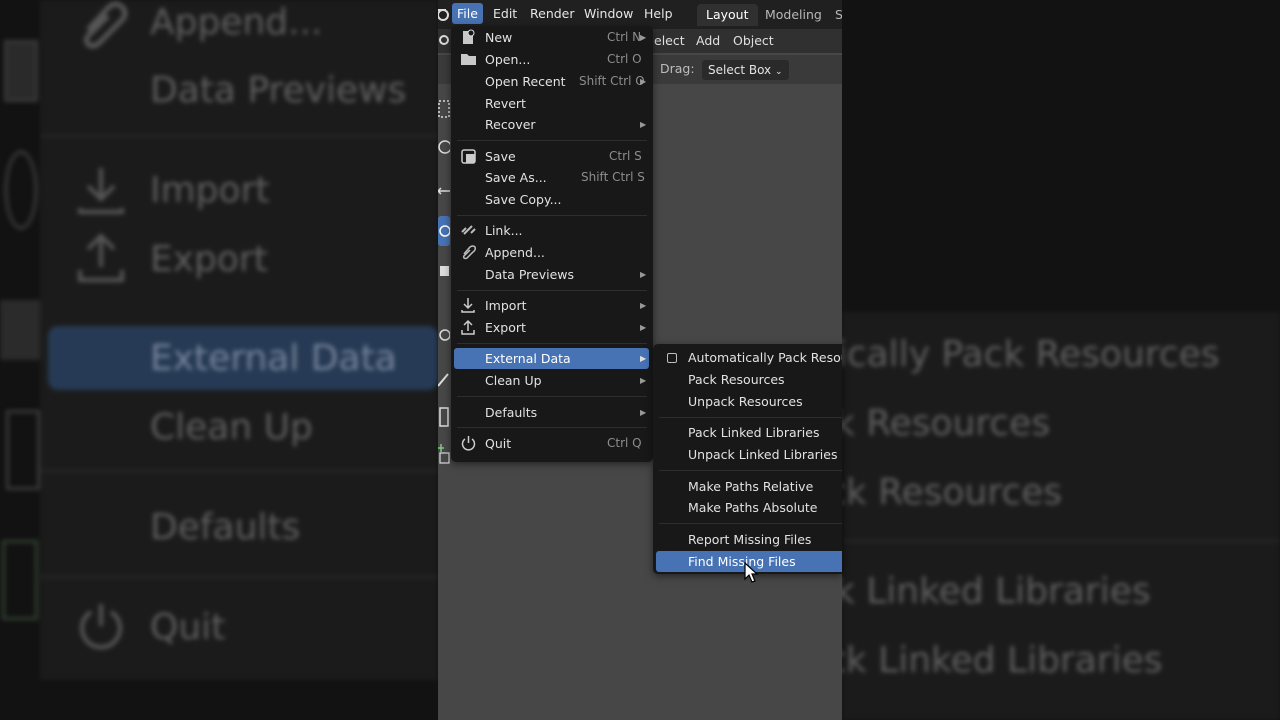 Image resolution: width=1280 pixels, height=720 pixels. Describe the element at coordinates (444, 379) in the screenshot. I see `annotate-icon` at that location.